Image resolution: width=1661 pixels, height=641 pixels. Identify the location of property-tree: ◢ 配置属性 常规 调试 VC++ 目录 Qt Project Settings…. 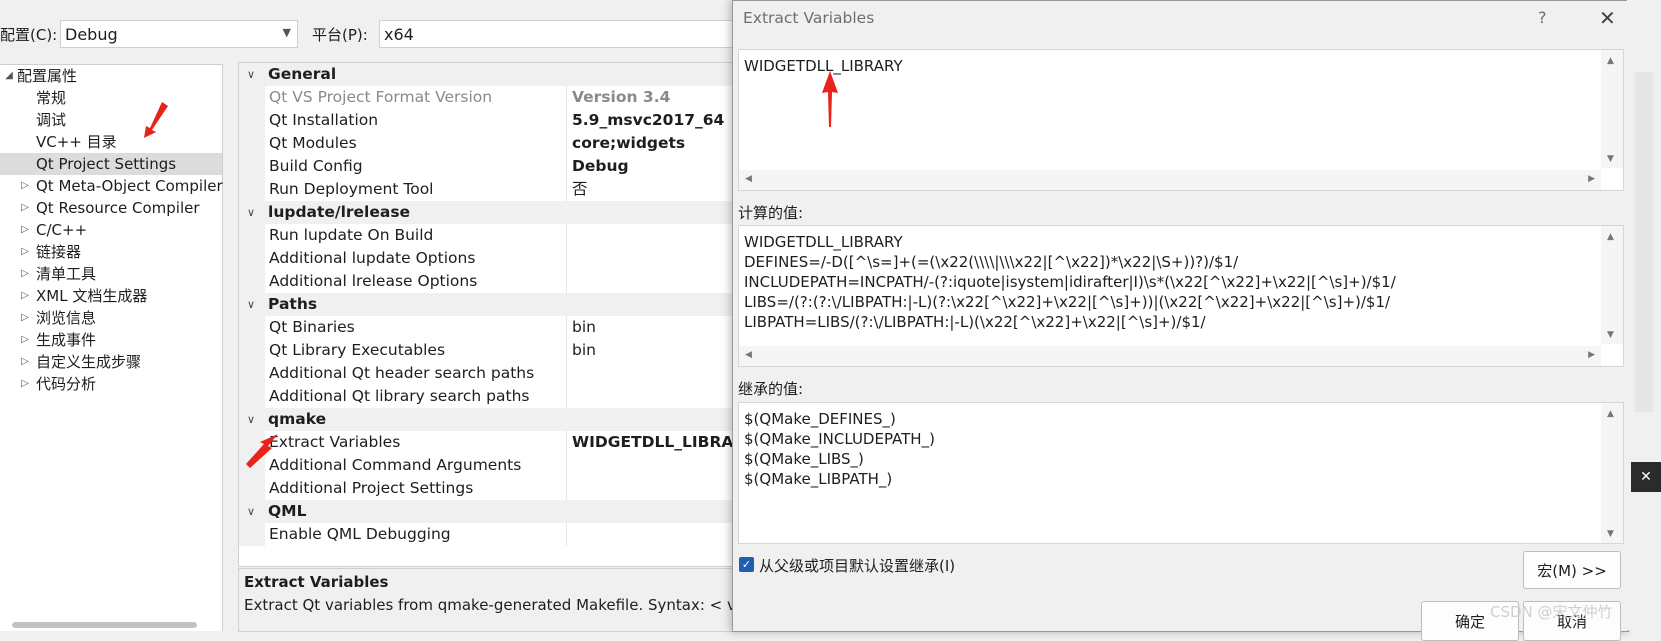
(111, 347).